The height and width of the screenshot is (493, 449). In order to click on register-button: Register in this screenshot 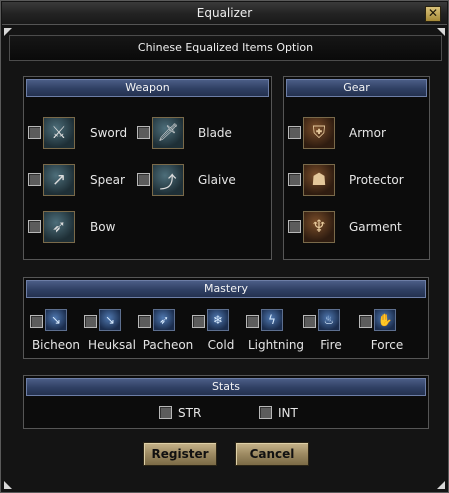, I will do `click(180, 454)`.